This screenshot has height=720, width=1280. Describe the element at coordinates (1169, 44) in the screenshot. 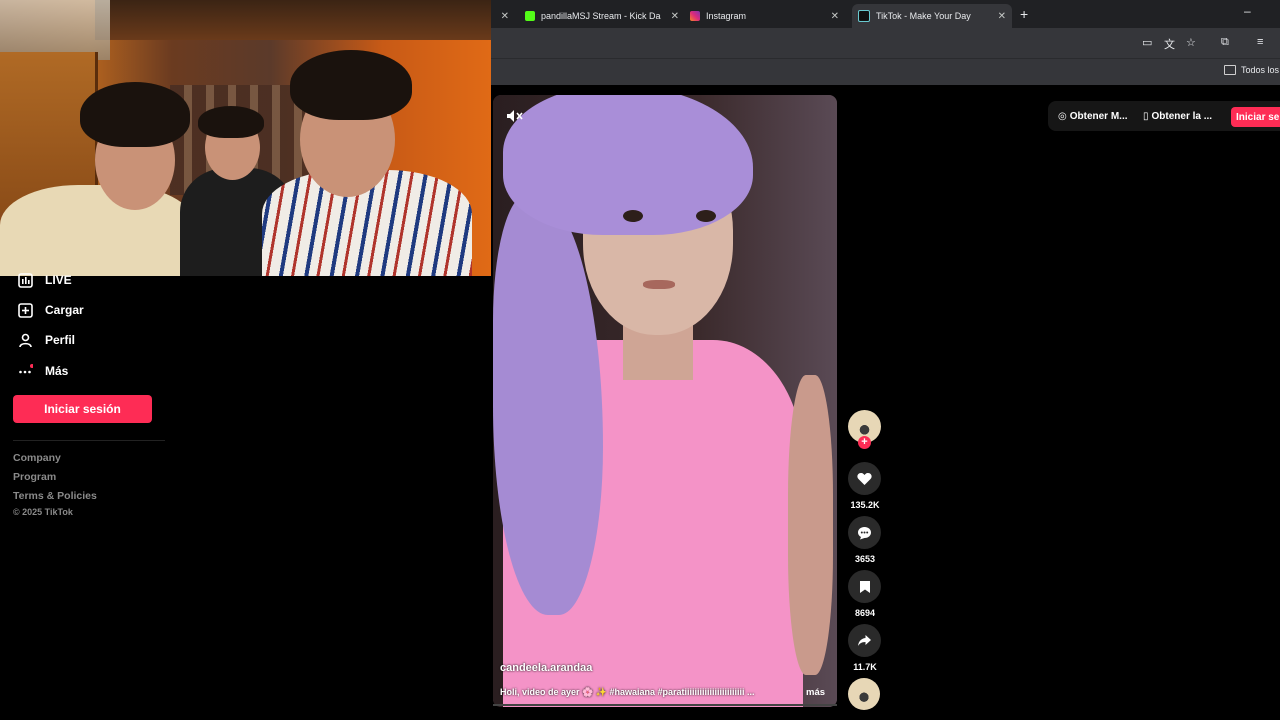

I see `translate-icon: 文` at that location.